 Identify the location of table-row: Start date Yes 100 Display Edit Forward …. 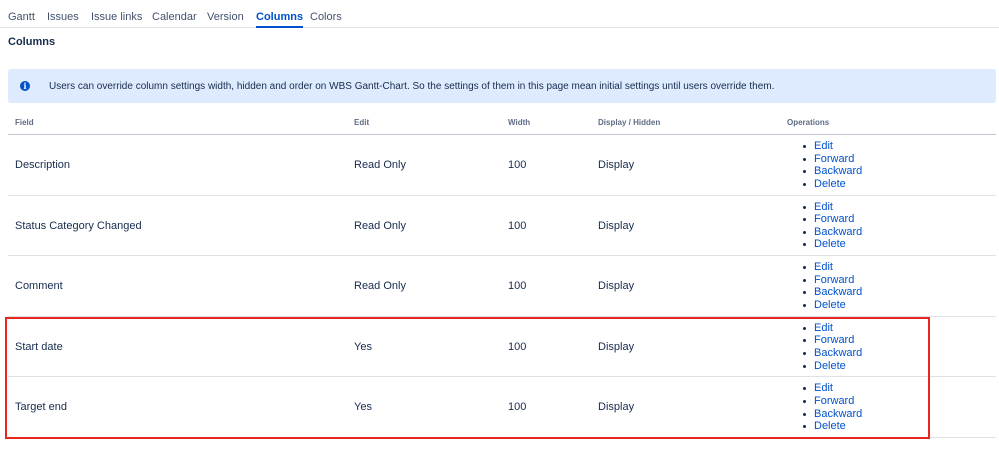
(502, 347).